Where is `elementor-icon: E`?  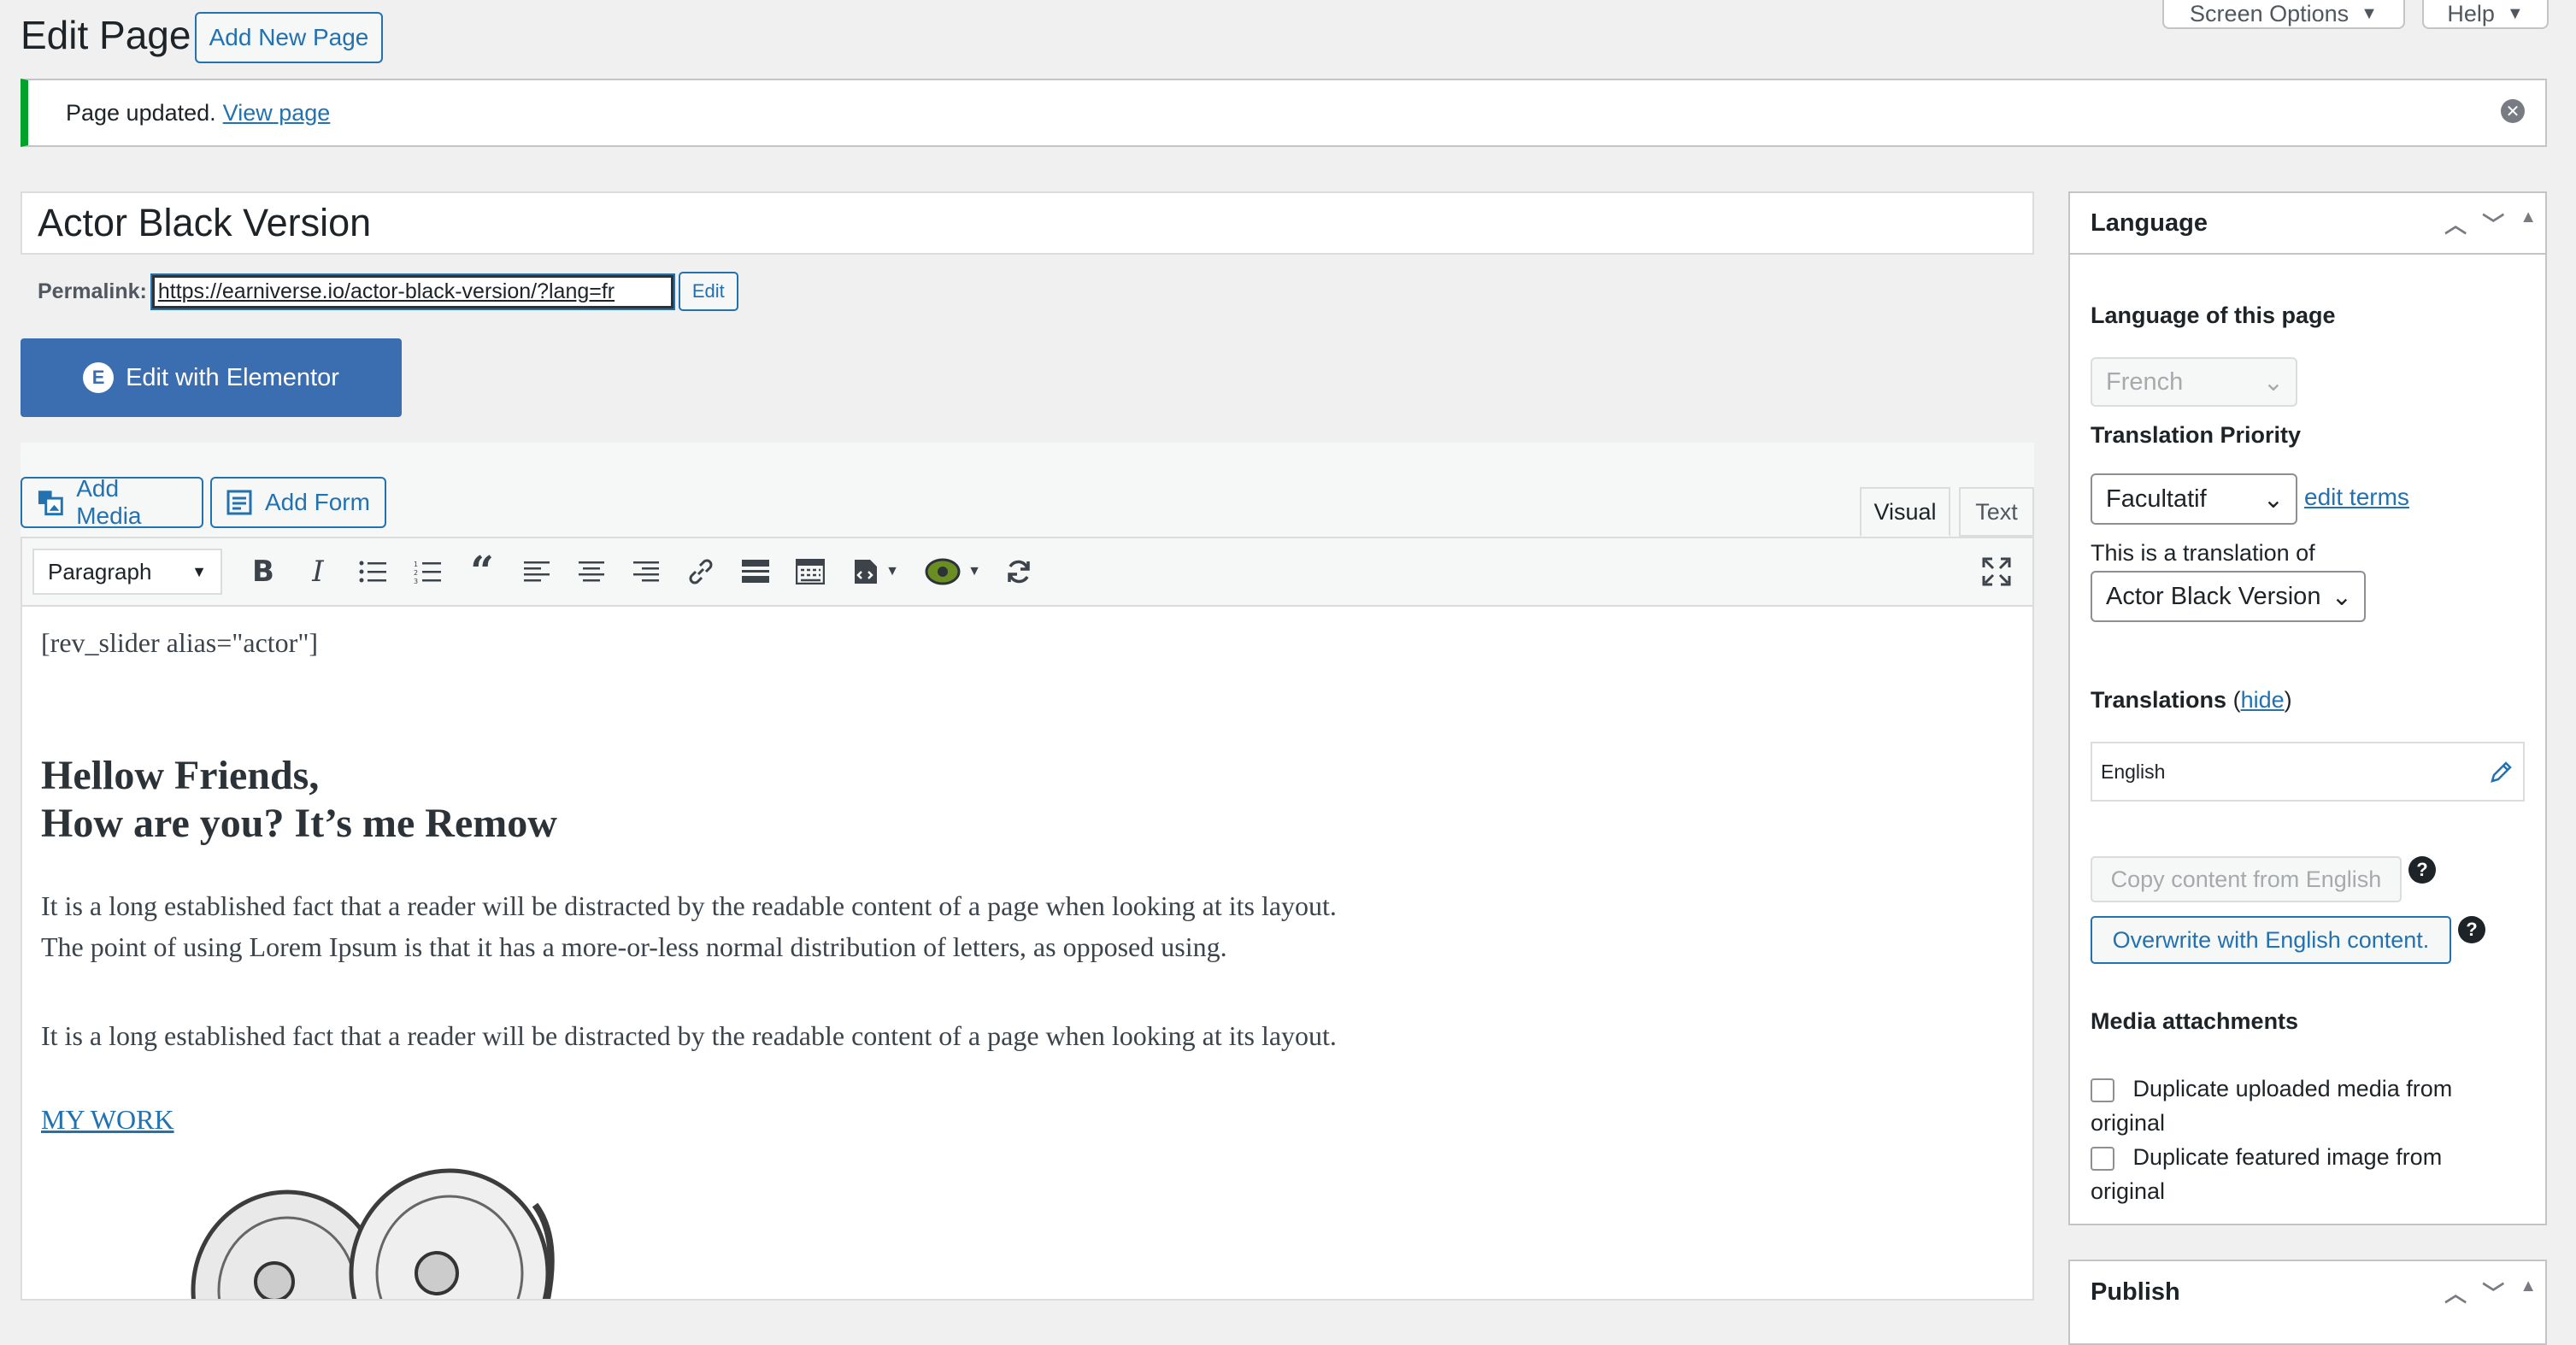 elementor-icon: E is located at coordinates (99, 377).